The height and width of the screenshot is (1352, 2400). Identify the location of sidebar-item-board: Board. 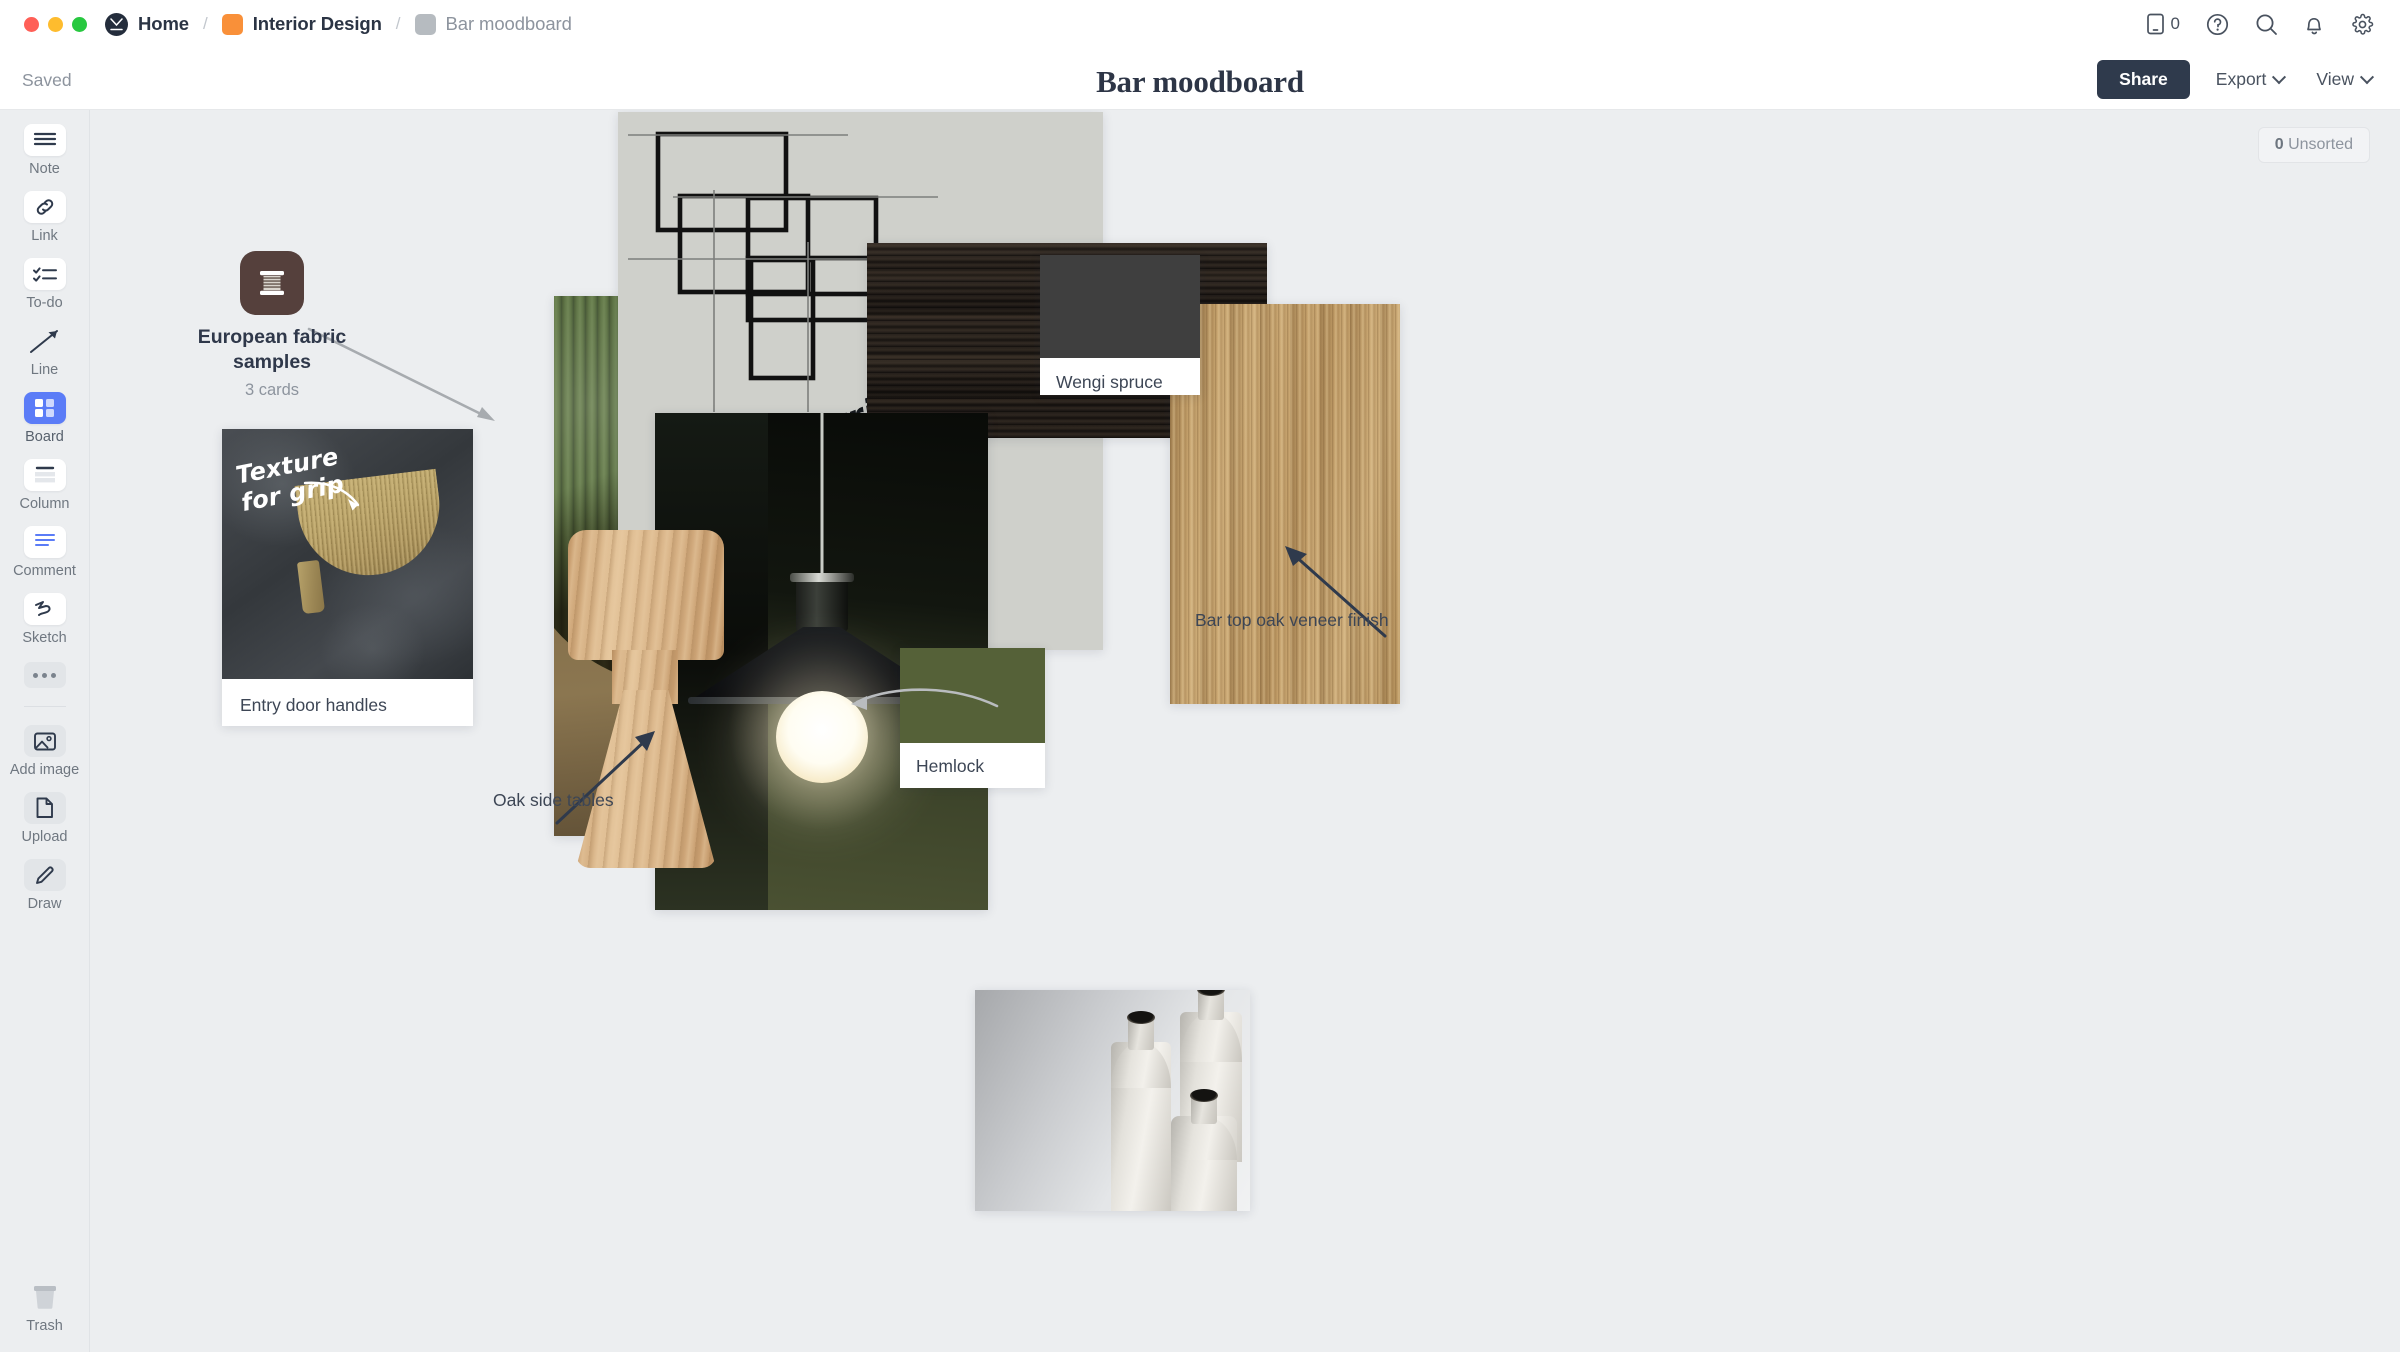
(45, 418).